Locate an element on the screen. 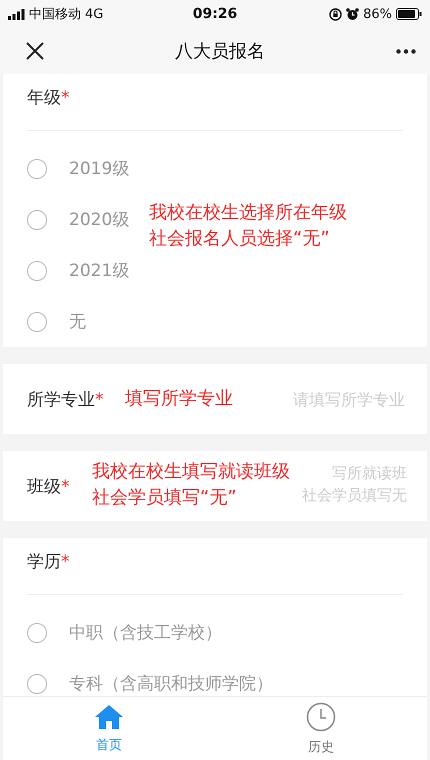 Image resolution: width=430 pixels, height=760 pixels. field-label: 所学专业* is located at coordinates (65, 399).